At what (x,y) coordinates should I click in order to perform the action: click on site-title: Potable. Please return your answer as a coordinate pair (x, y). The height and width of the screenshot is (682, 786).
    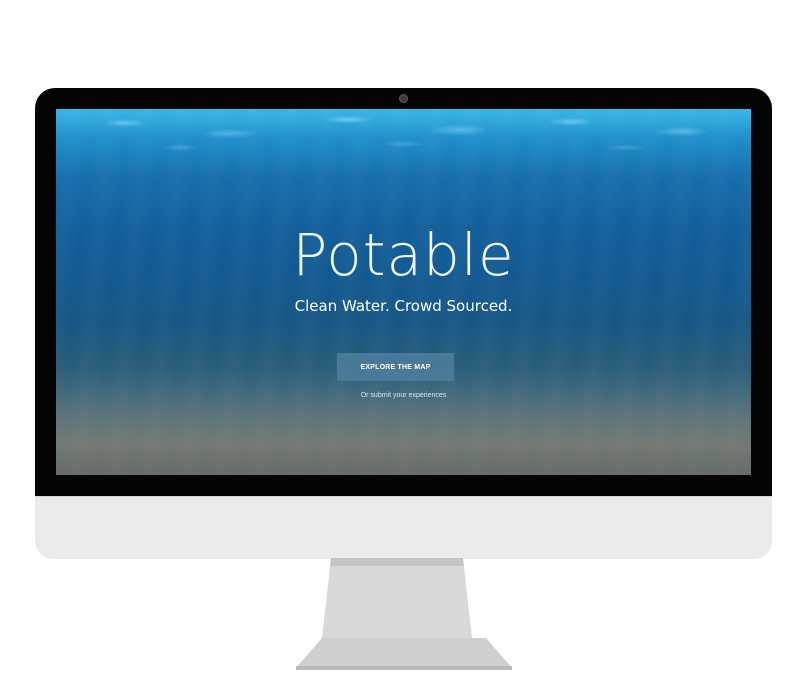
    Looking at the image, I should click on (403, 255).